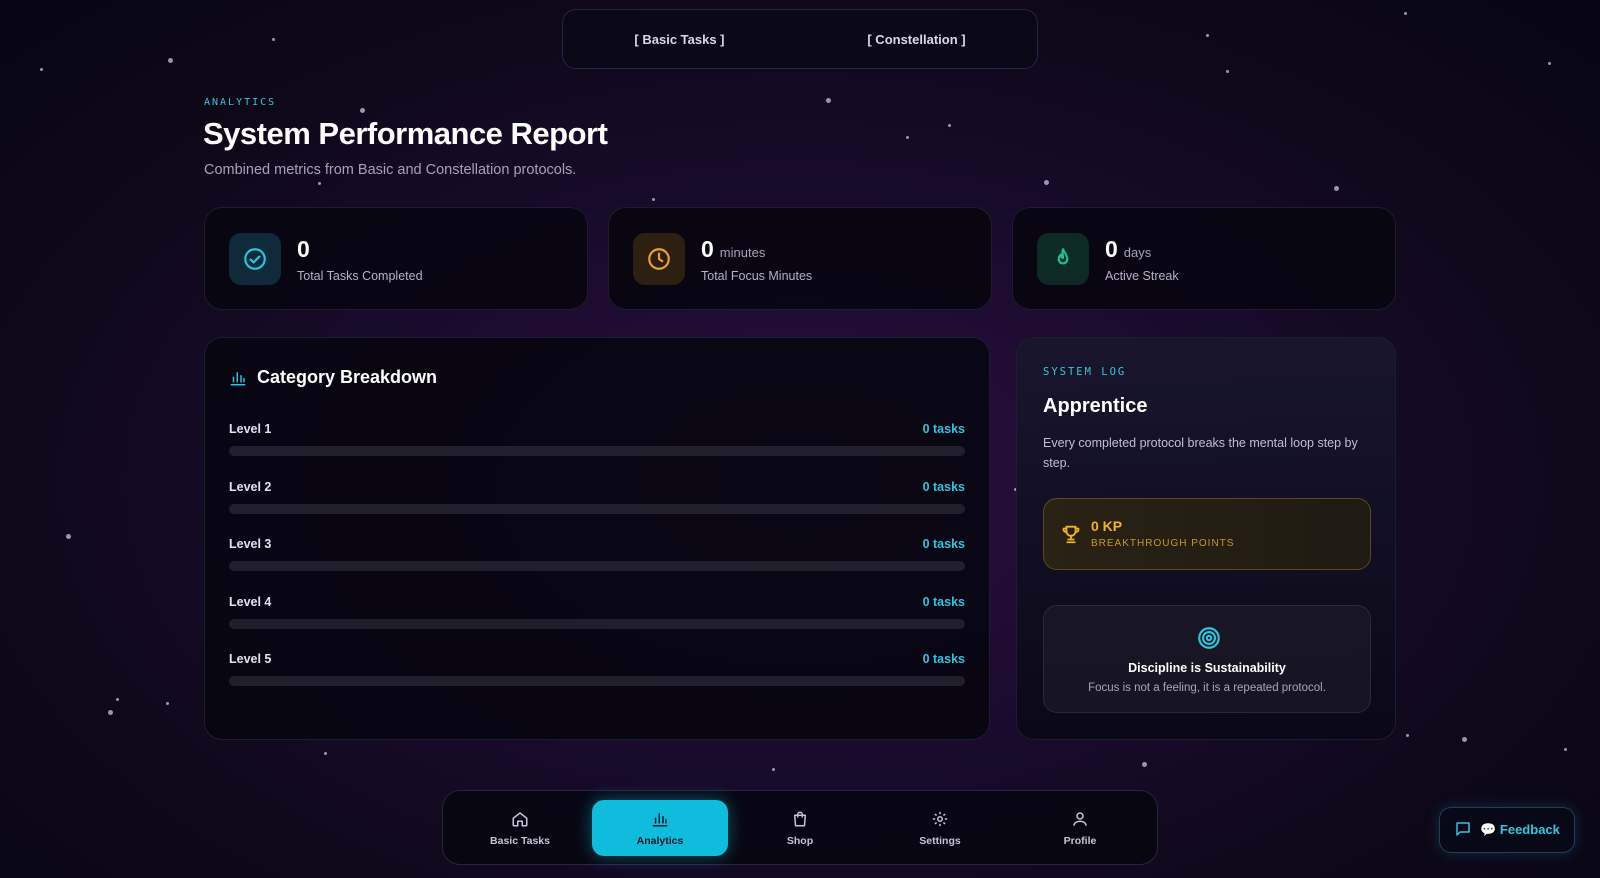  What do you see at coordinates (940, 820) in the screenshot?
I see `gear-icon` at bounding box center [940, 820].